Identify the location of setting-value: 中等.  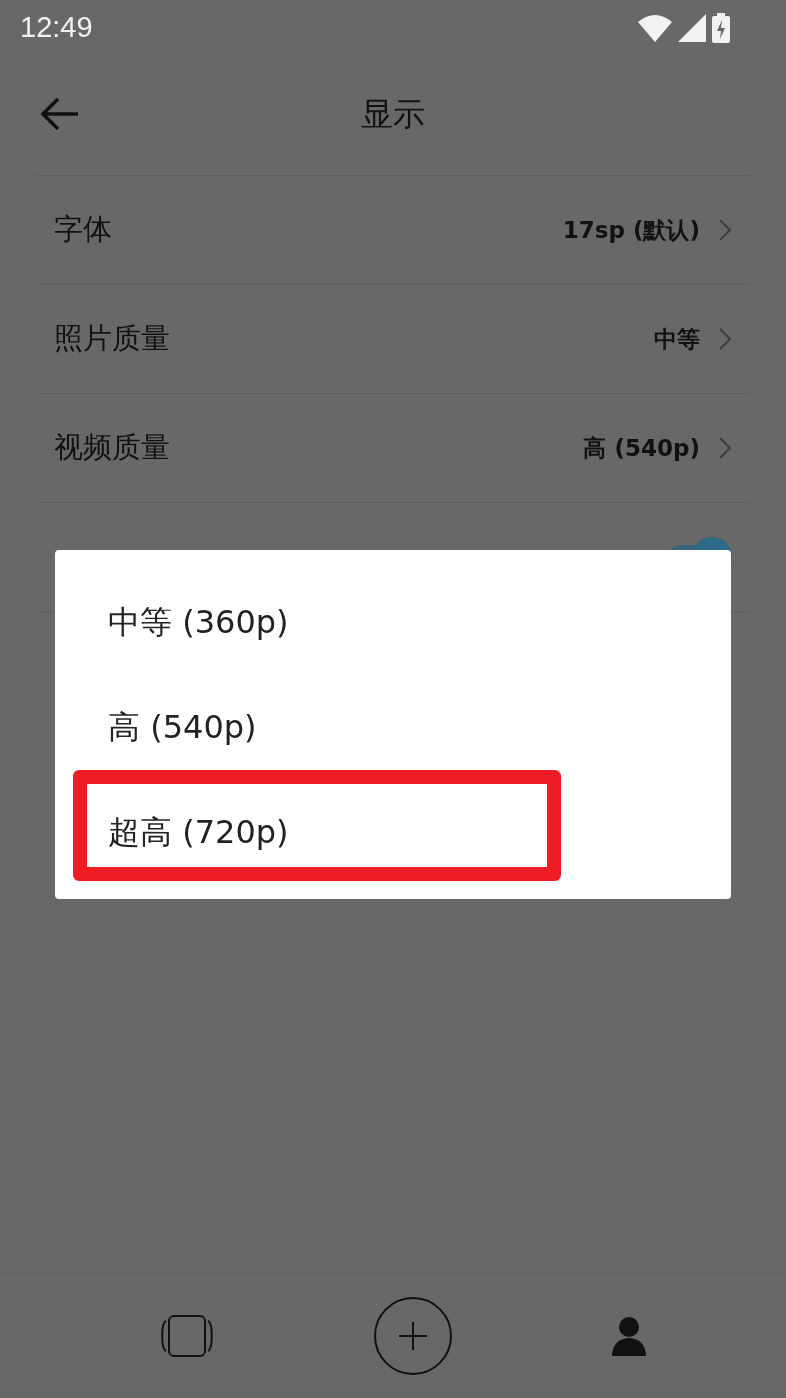
(677, 339).